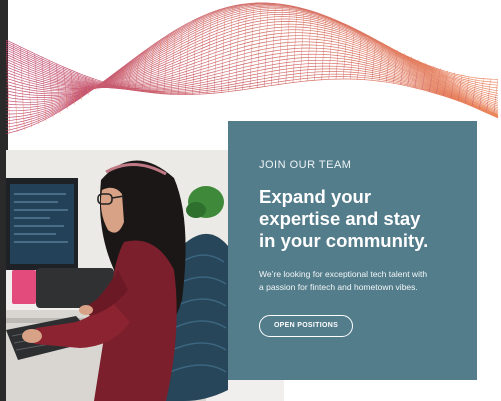 The width and height of the screenshot is (501, 401). What do you see at coordinates (315, 196) in the screenshot?
I see `headline-line: Expand your` at bounding box center [315, 196].